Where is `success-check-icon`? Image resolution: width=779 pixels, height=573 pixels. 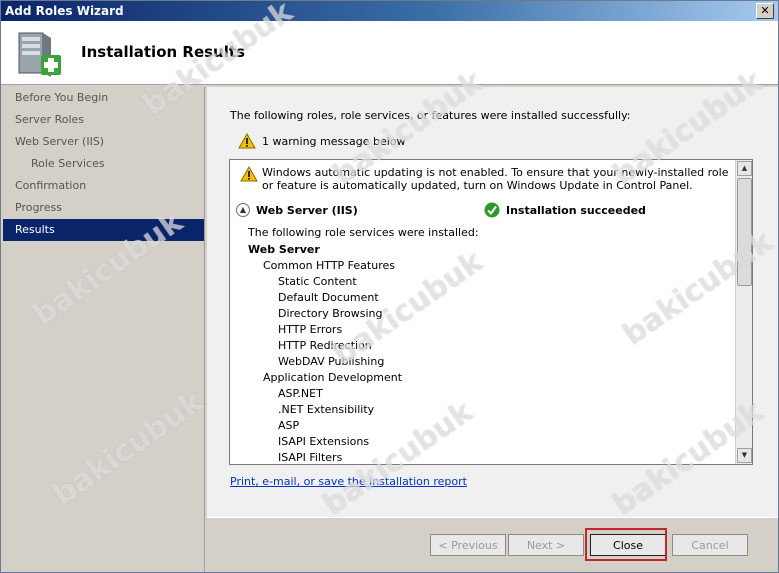
success-check-icon is located at coordinates (492, 210).